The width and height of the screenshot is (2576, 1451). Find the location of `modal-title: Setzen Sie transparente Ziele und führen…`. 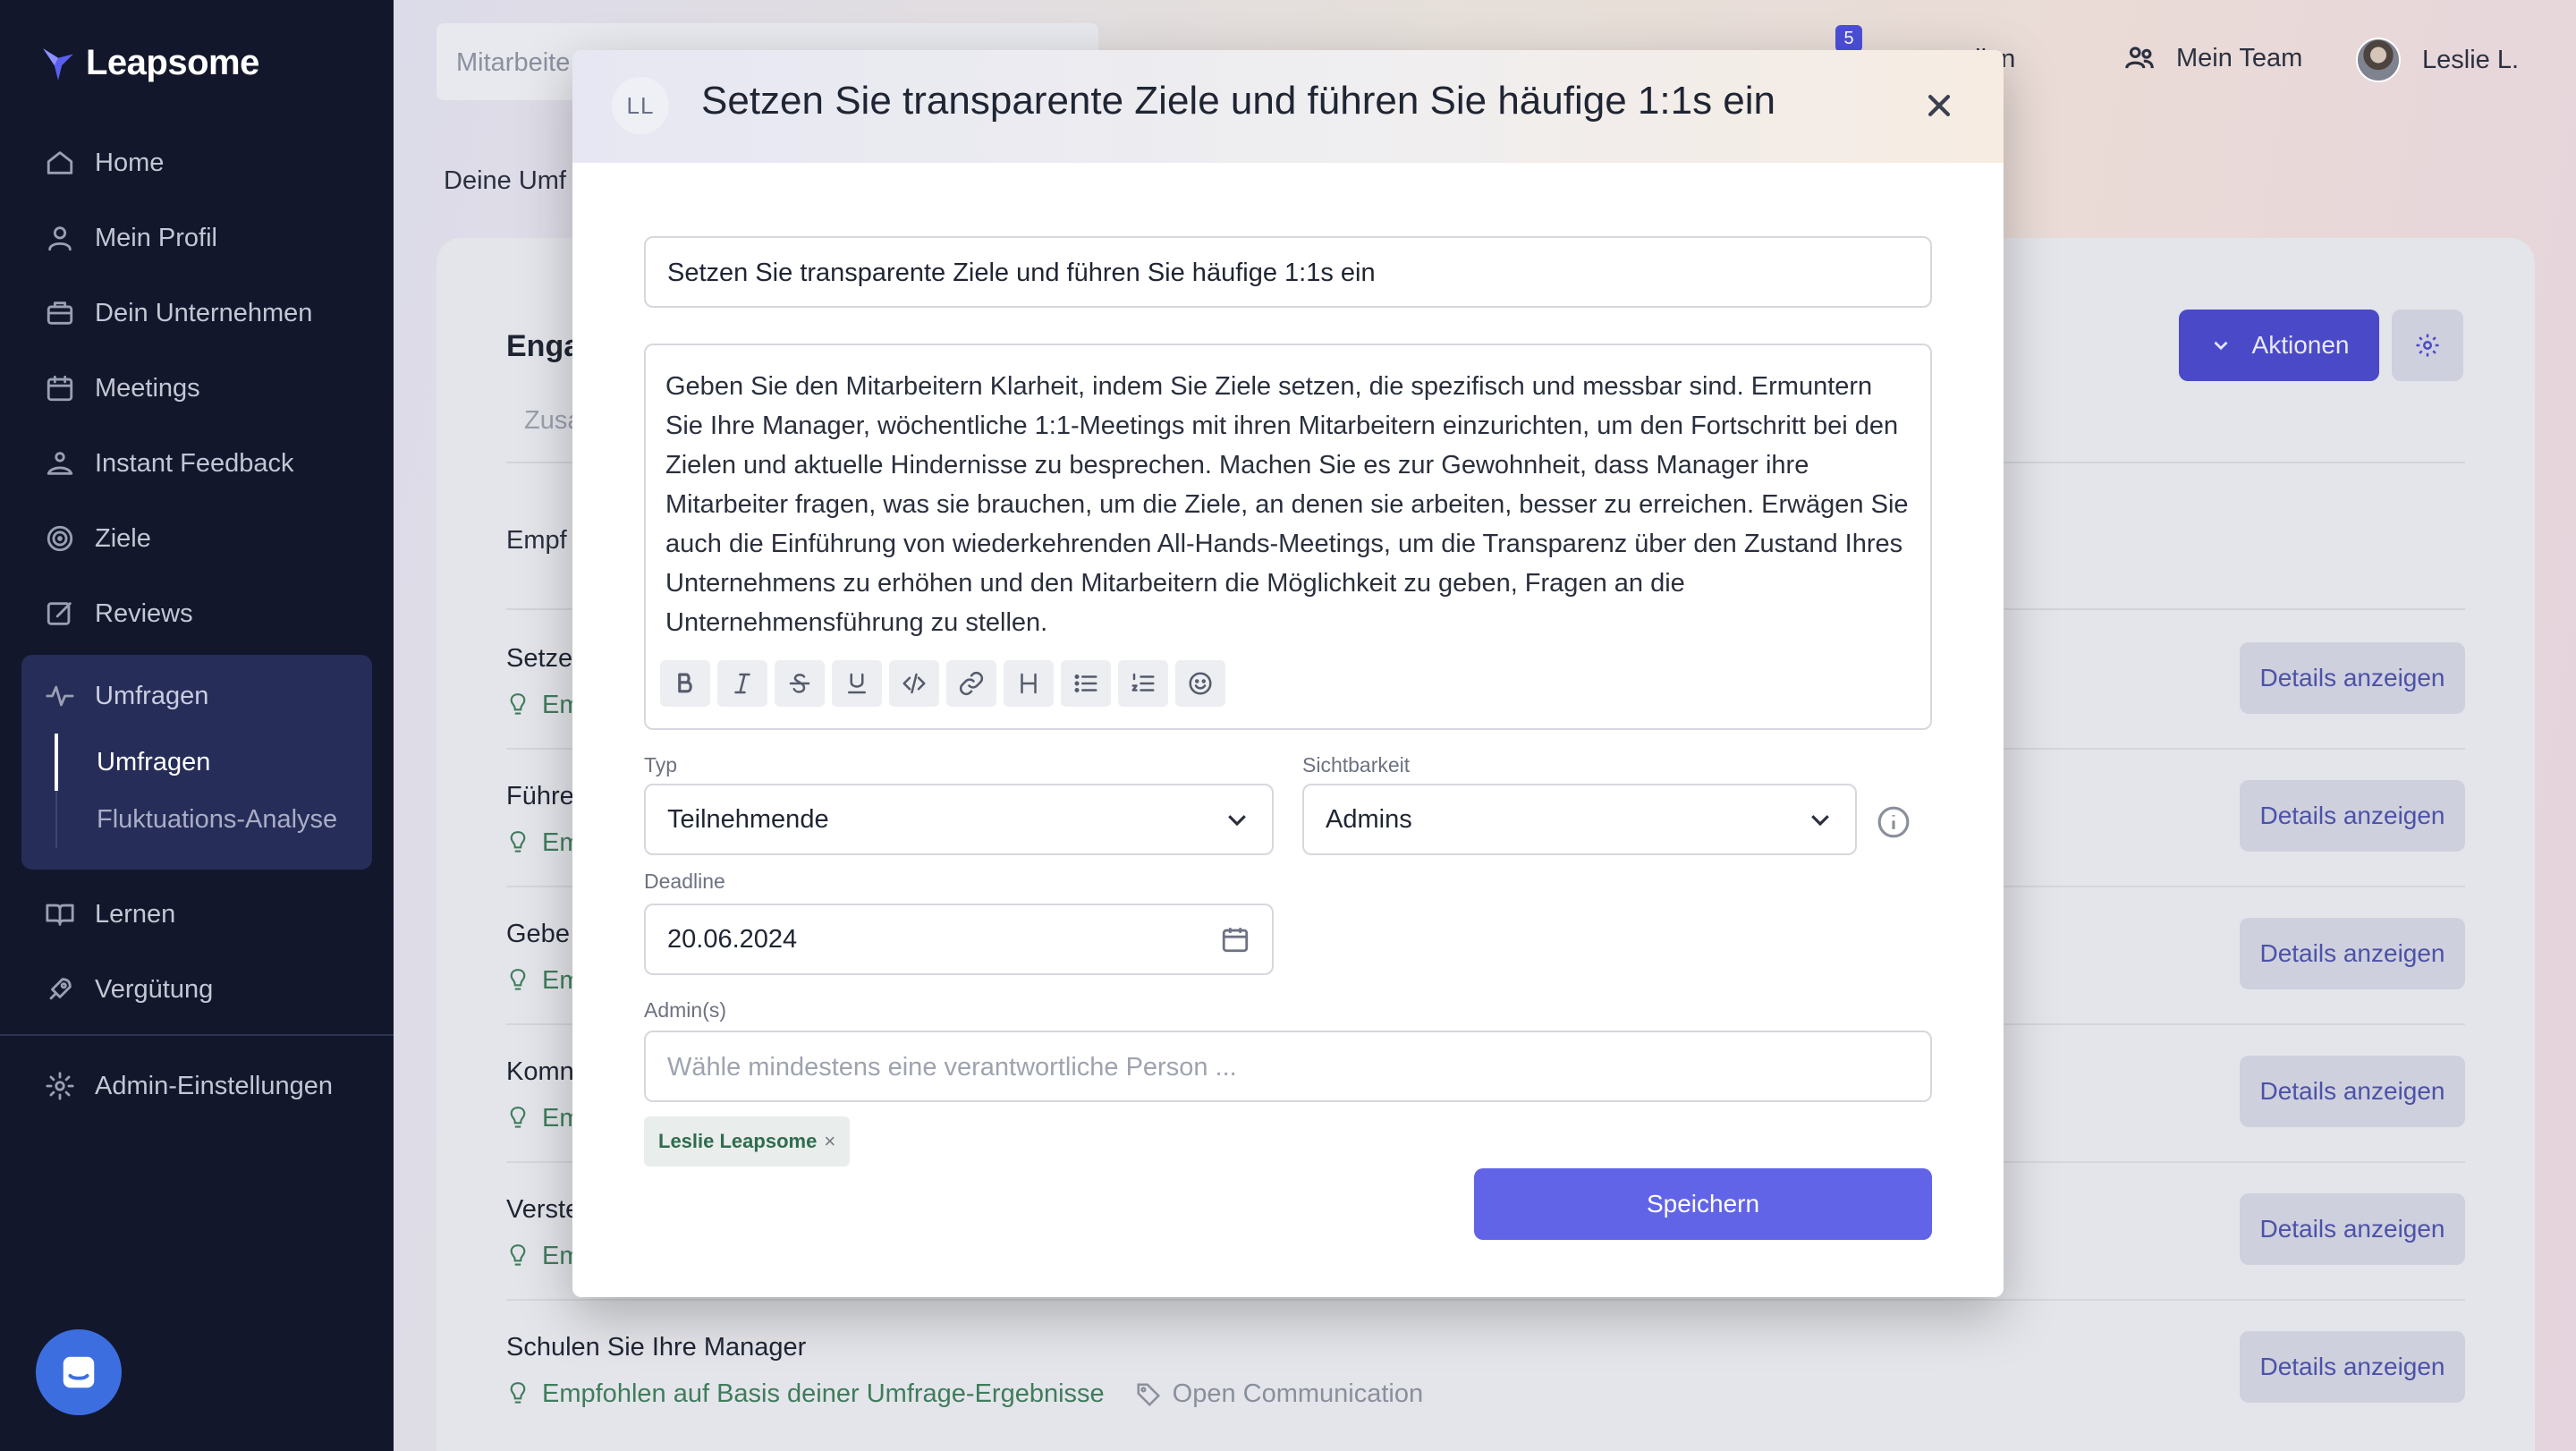

modal-title: Setzen Sie transparente Ziele und führen… is located at coordinates (1238, 101).